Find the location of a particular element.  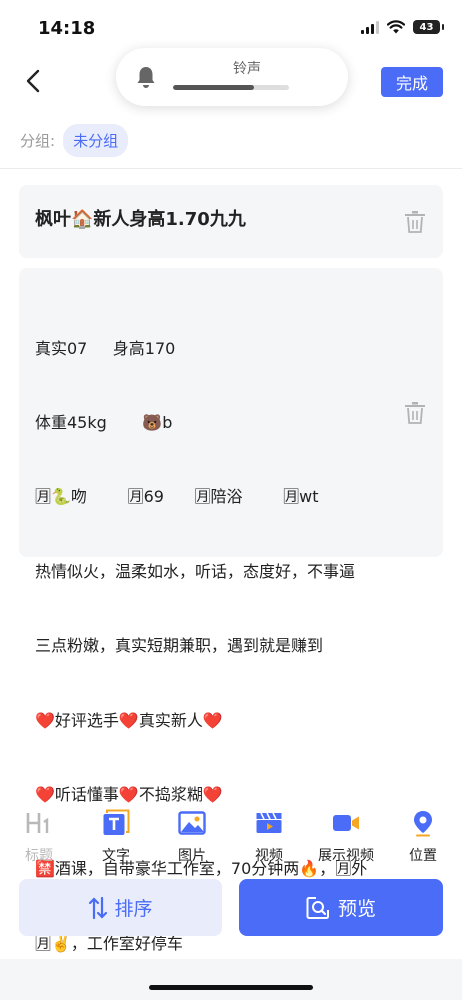

text-line: 🈷🐍吻 🈷69 🈷陪浴 🈷wt is located at coordinates (177, 497).